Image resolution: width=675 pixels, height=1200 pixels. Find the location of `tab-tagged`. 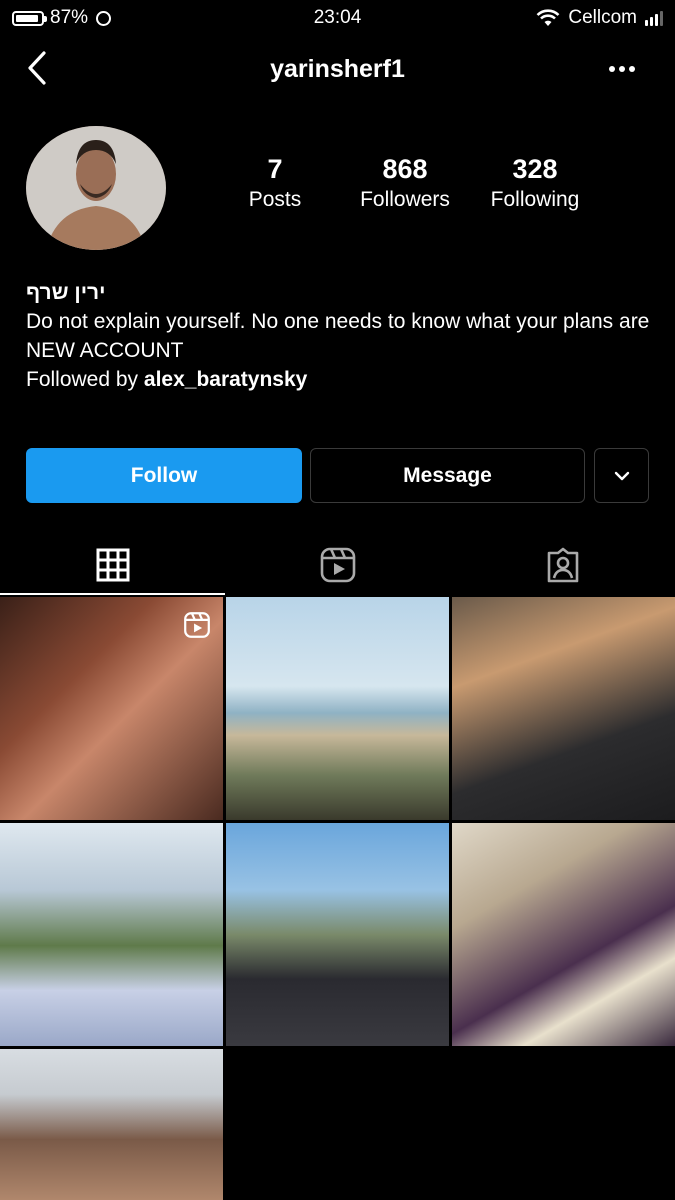

tab-tagged is located at coordinates (562, 565).